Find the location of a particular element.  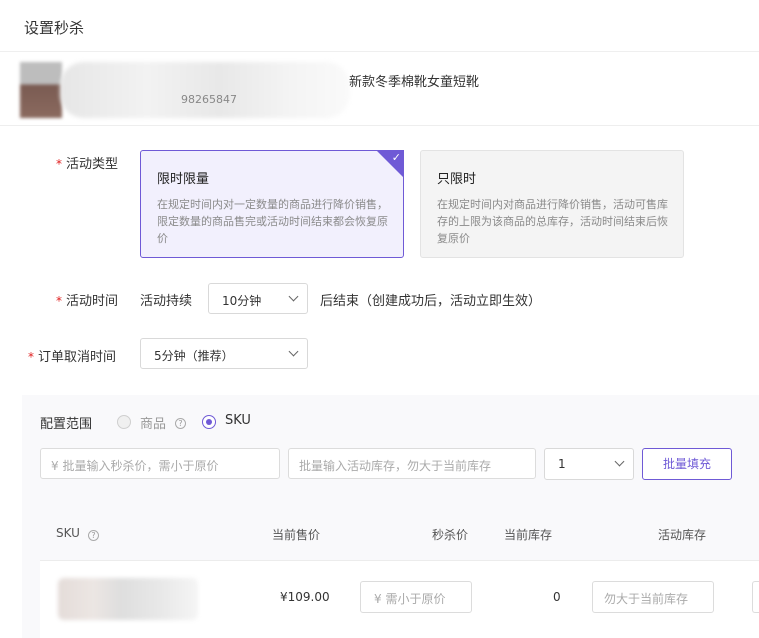

row-current-price: ¥109.00 is located at coordinates (305, 597).